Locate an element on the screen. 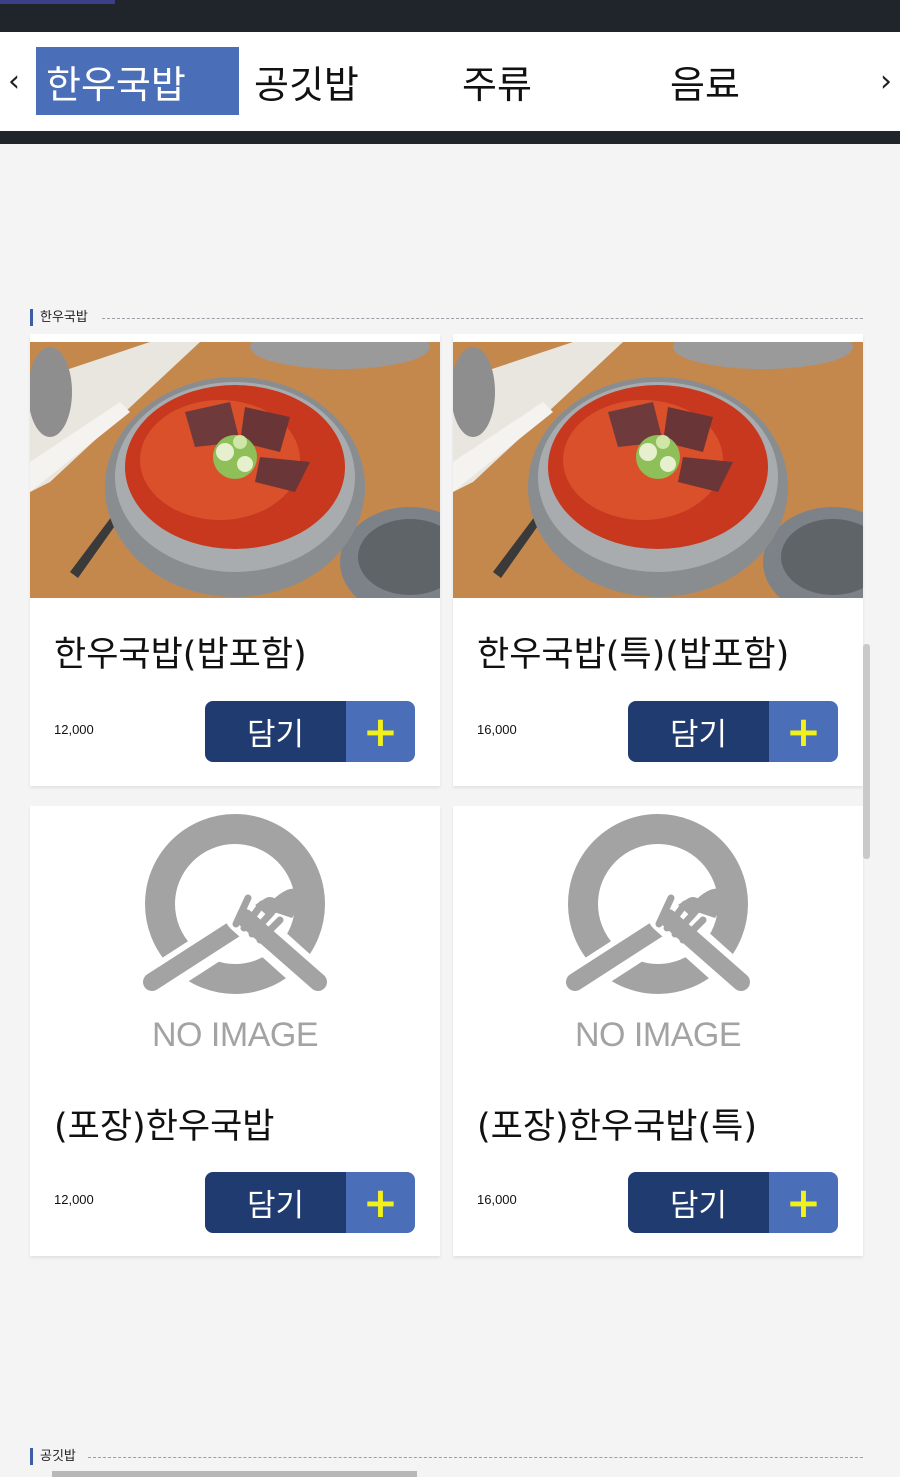 Image resolution: width=900 pixels, height=1477 pixels. status-bar is located at coordinates (450, 16).